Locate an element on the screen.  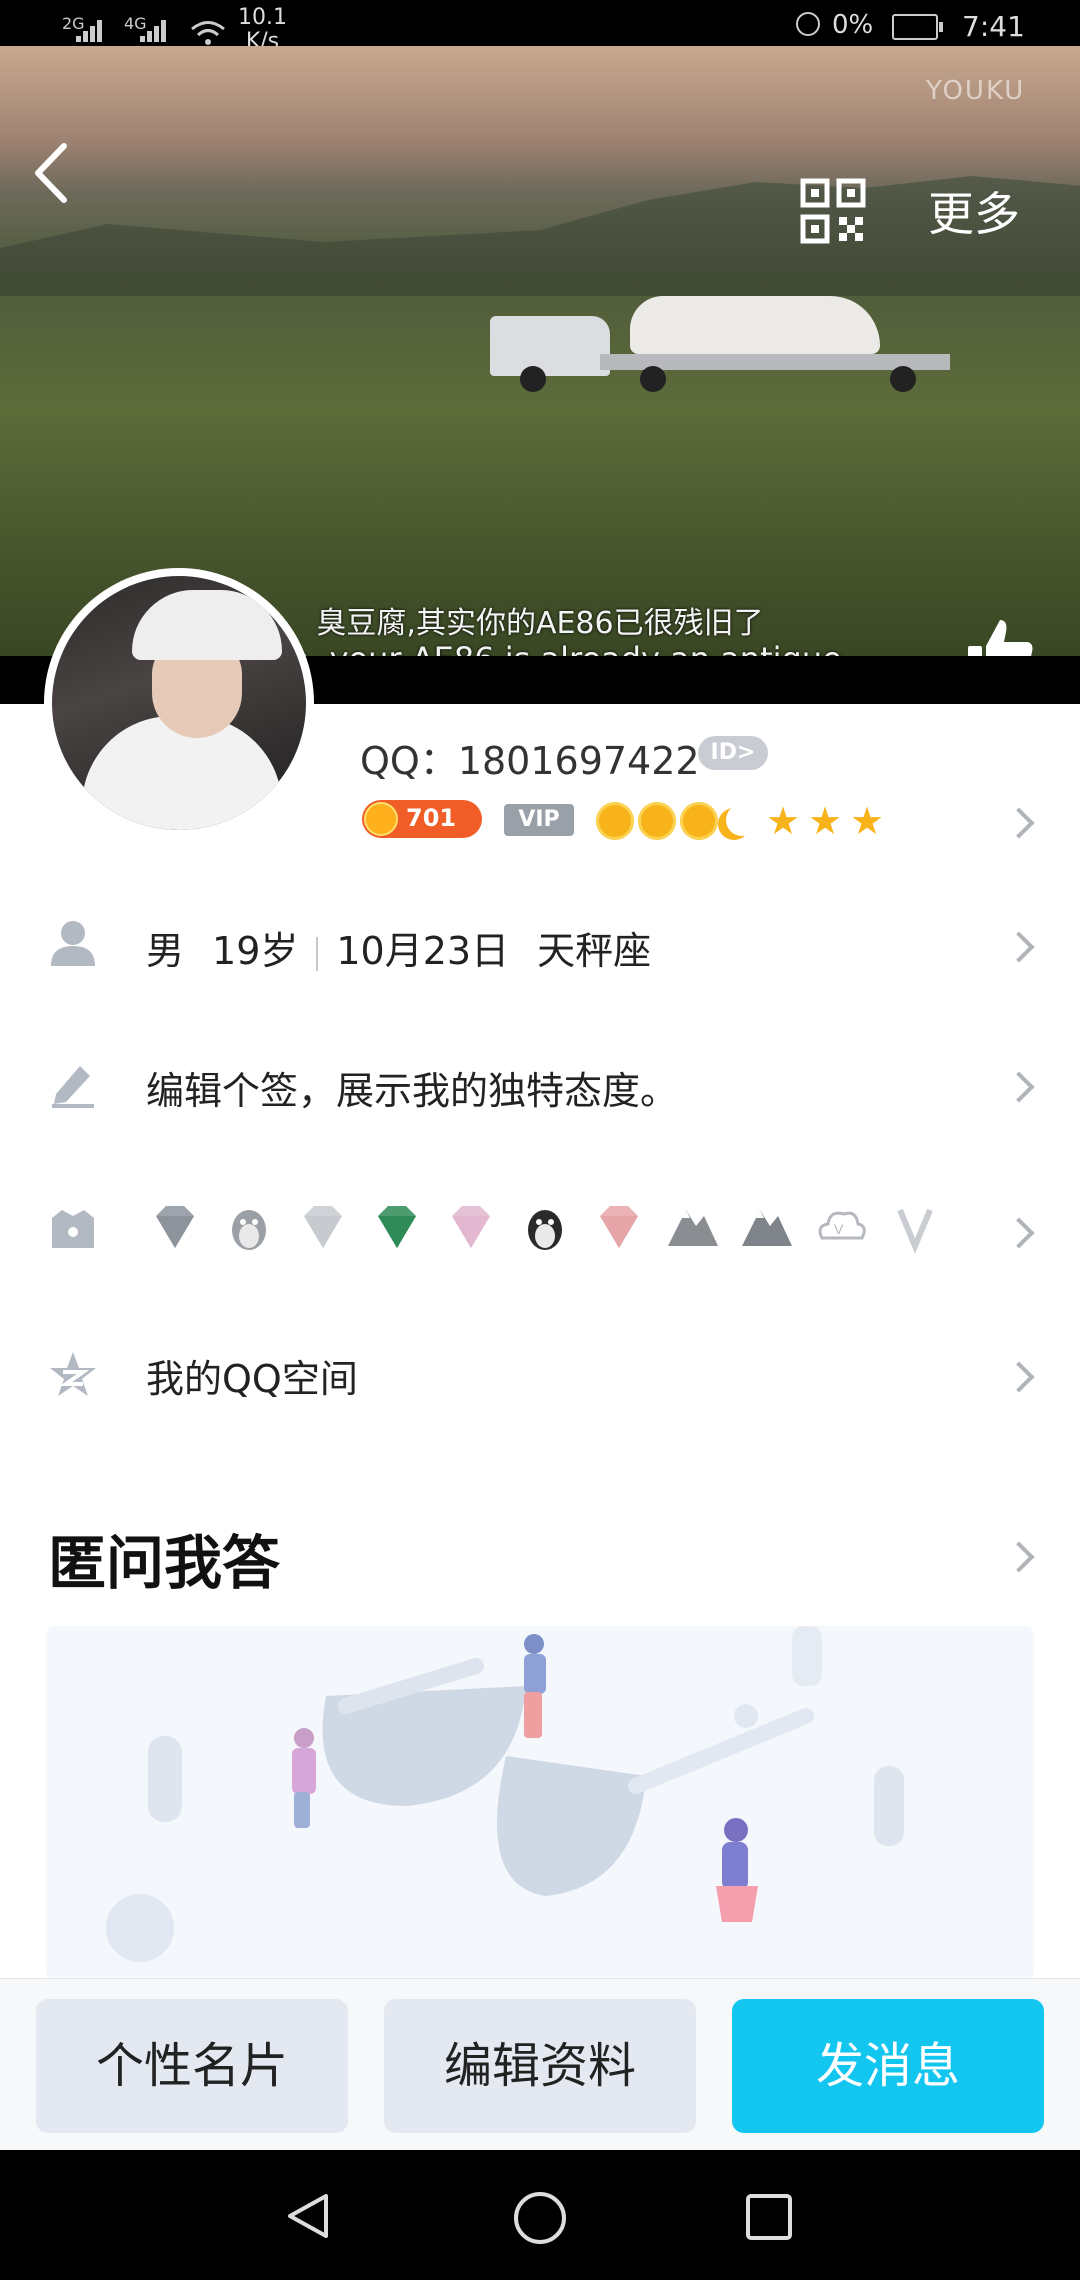
system-nav-bar is located at coordinates (540, 2215).